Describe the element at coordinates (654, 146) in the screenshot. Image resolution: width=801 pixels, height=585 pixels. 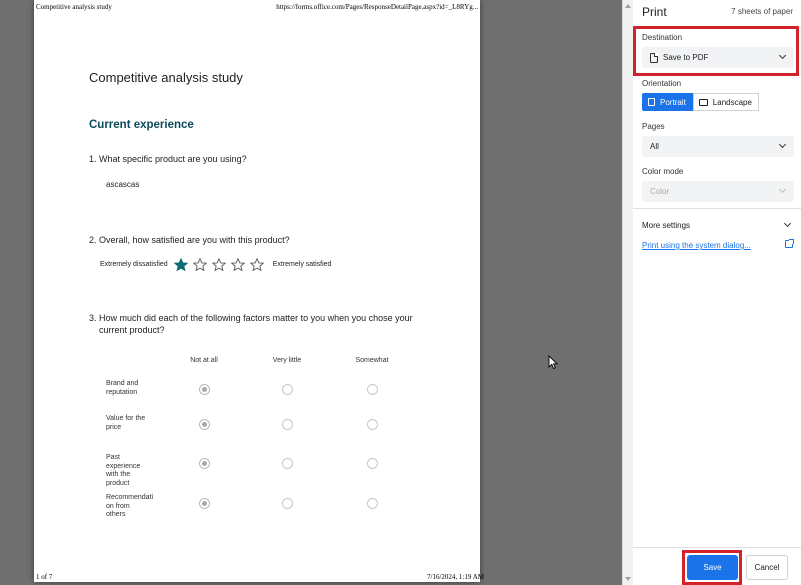
I see `pages-value: All` at that location.